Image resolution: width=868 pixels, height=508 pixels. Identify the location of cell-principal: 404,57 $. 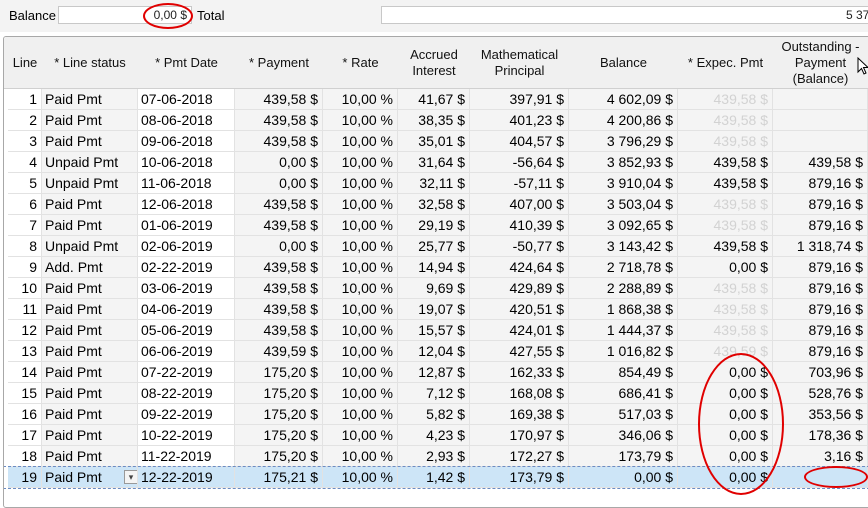
(519, 141).